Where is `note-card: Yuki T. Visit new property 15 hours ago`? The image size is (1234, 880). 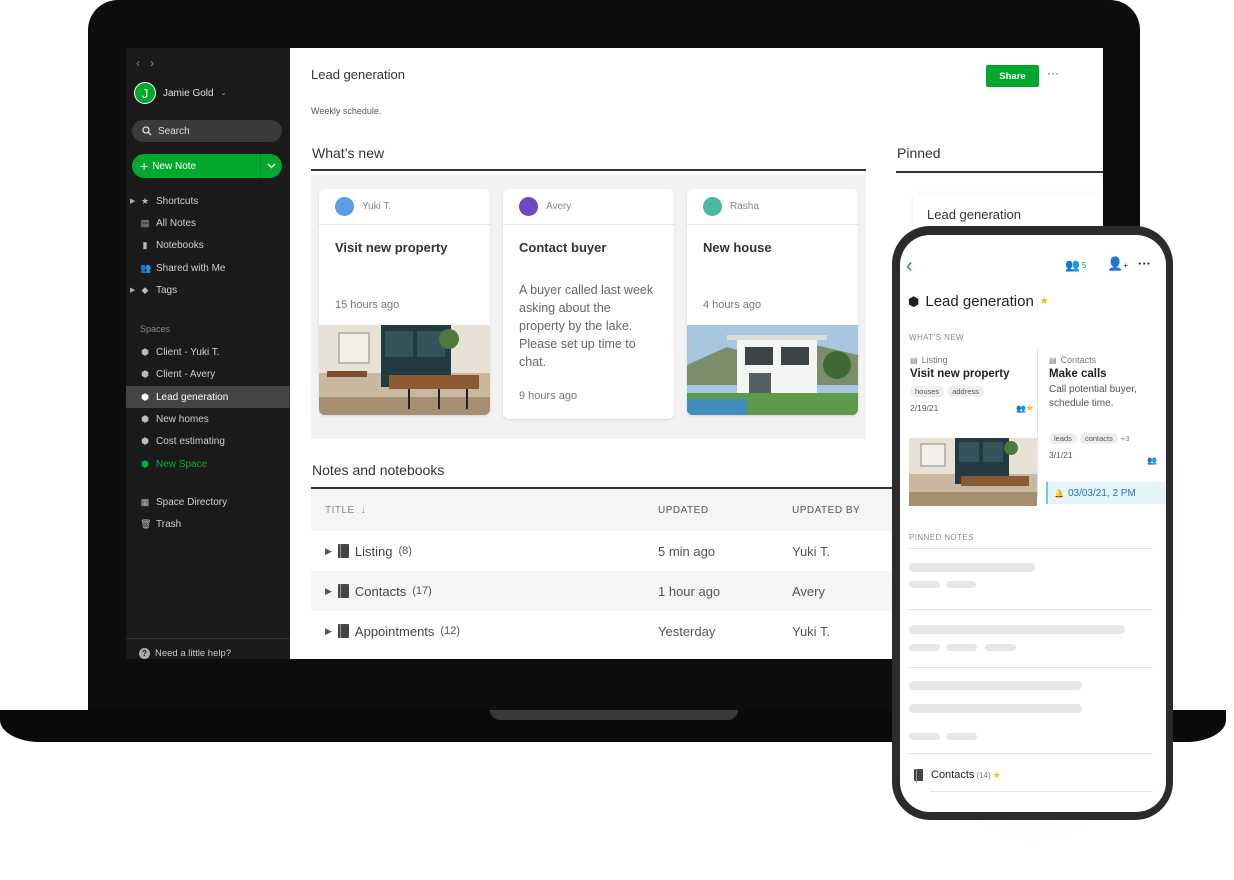 note-card: Yuki T. Visit new property 15 hours ago is located at coordinates (404, 302).